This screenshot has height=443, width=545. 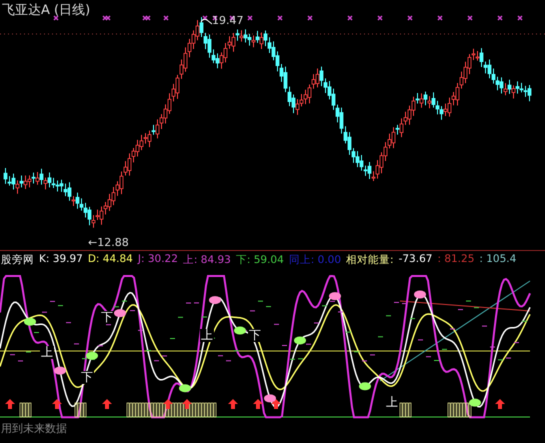 What do you see at coordinates (206, 21) in the screenshot?
I see `leader-line` at bounding box center [206, 21].